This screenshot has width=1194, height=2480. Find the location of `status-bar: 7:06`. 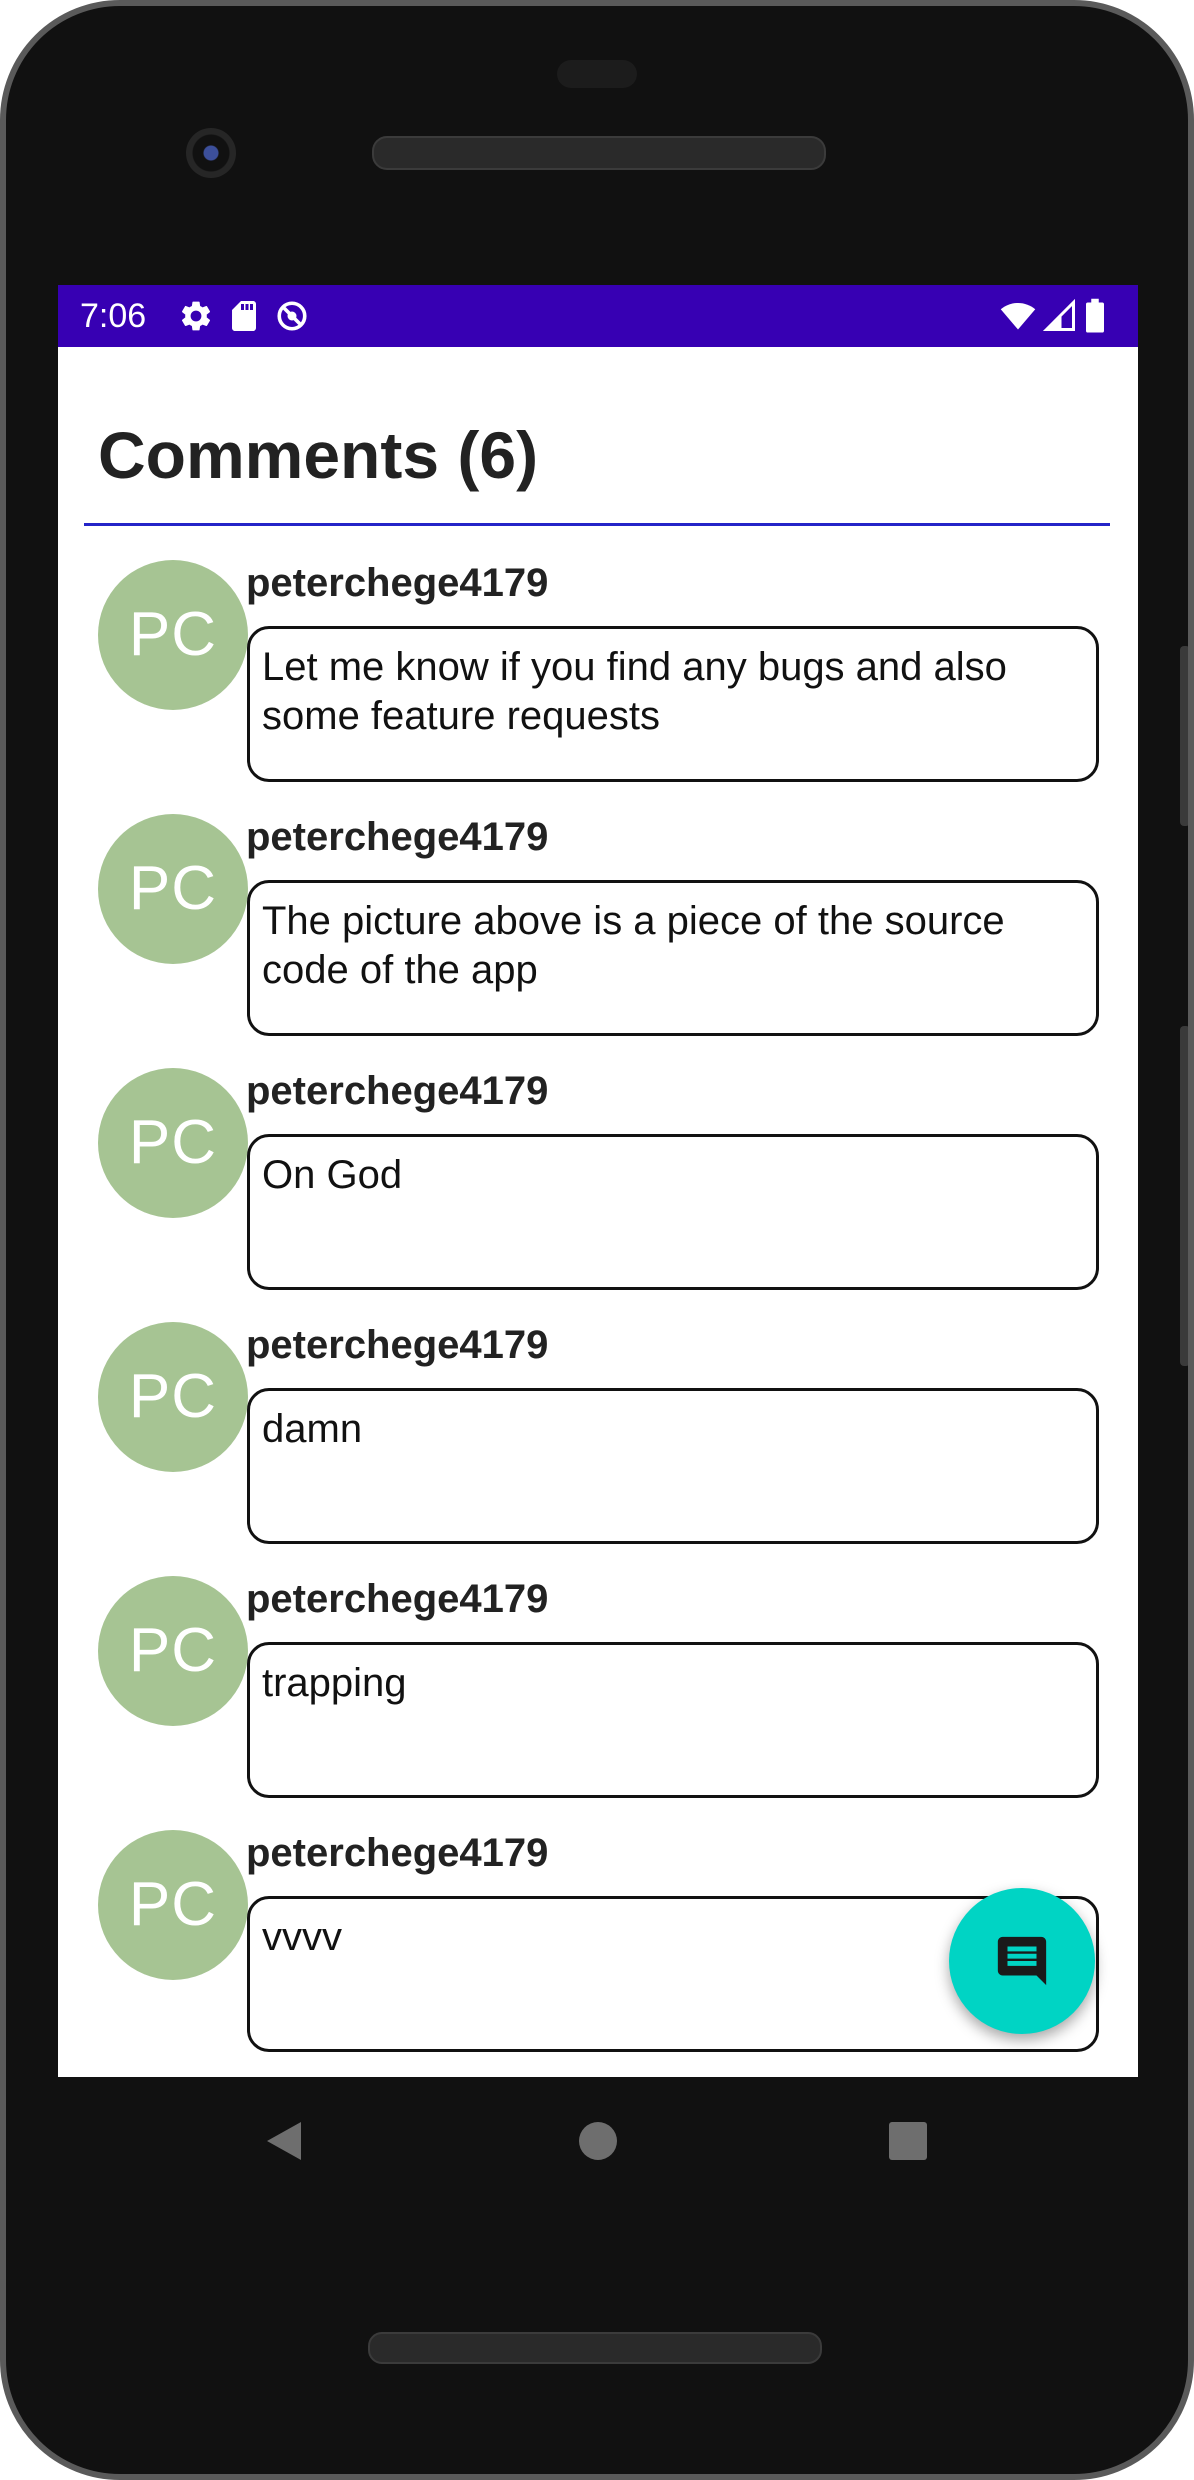

status-bar: 7:06 is located at coordinates (598, 316).